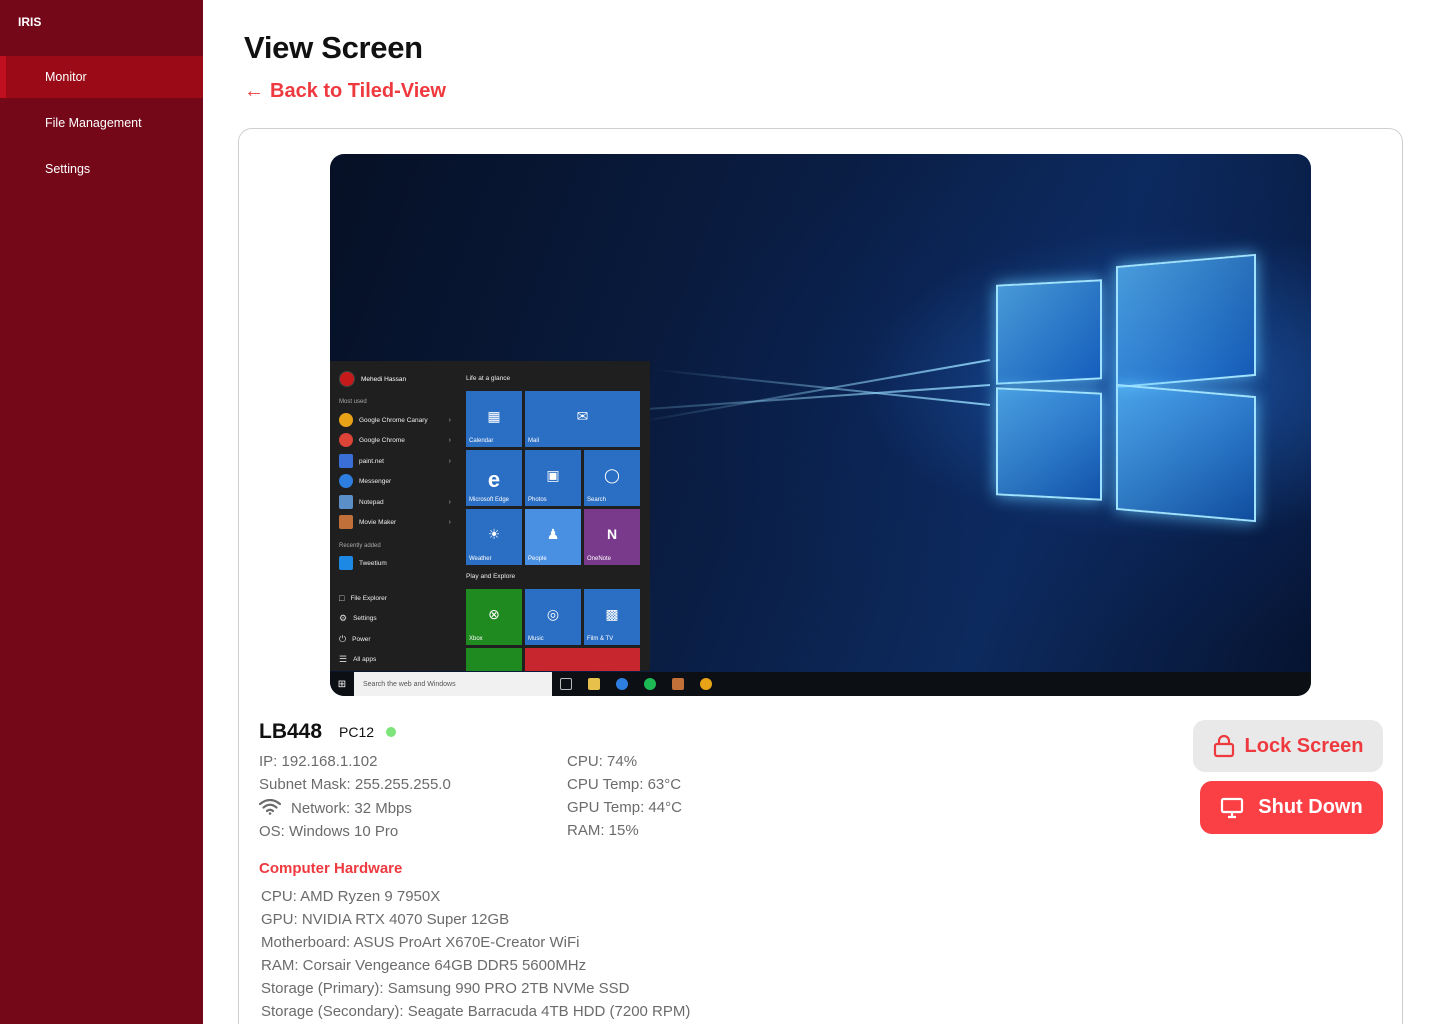 Image resolution: width=1440 pixels, height=1024 pixels. Describe the element at coordinates (395, 420) in the screenshot. I see `start-item: Google Chrome Canary ›` at that location.